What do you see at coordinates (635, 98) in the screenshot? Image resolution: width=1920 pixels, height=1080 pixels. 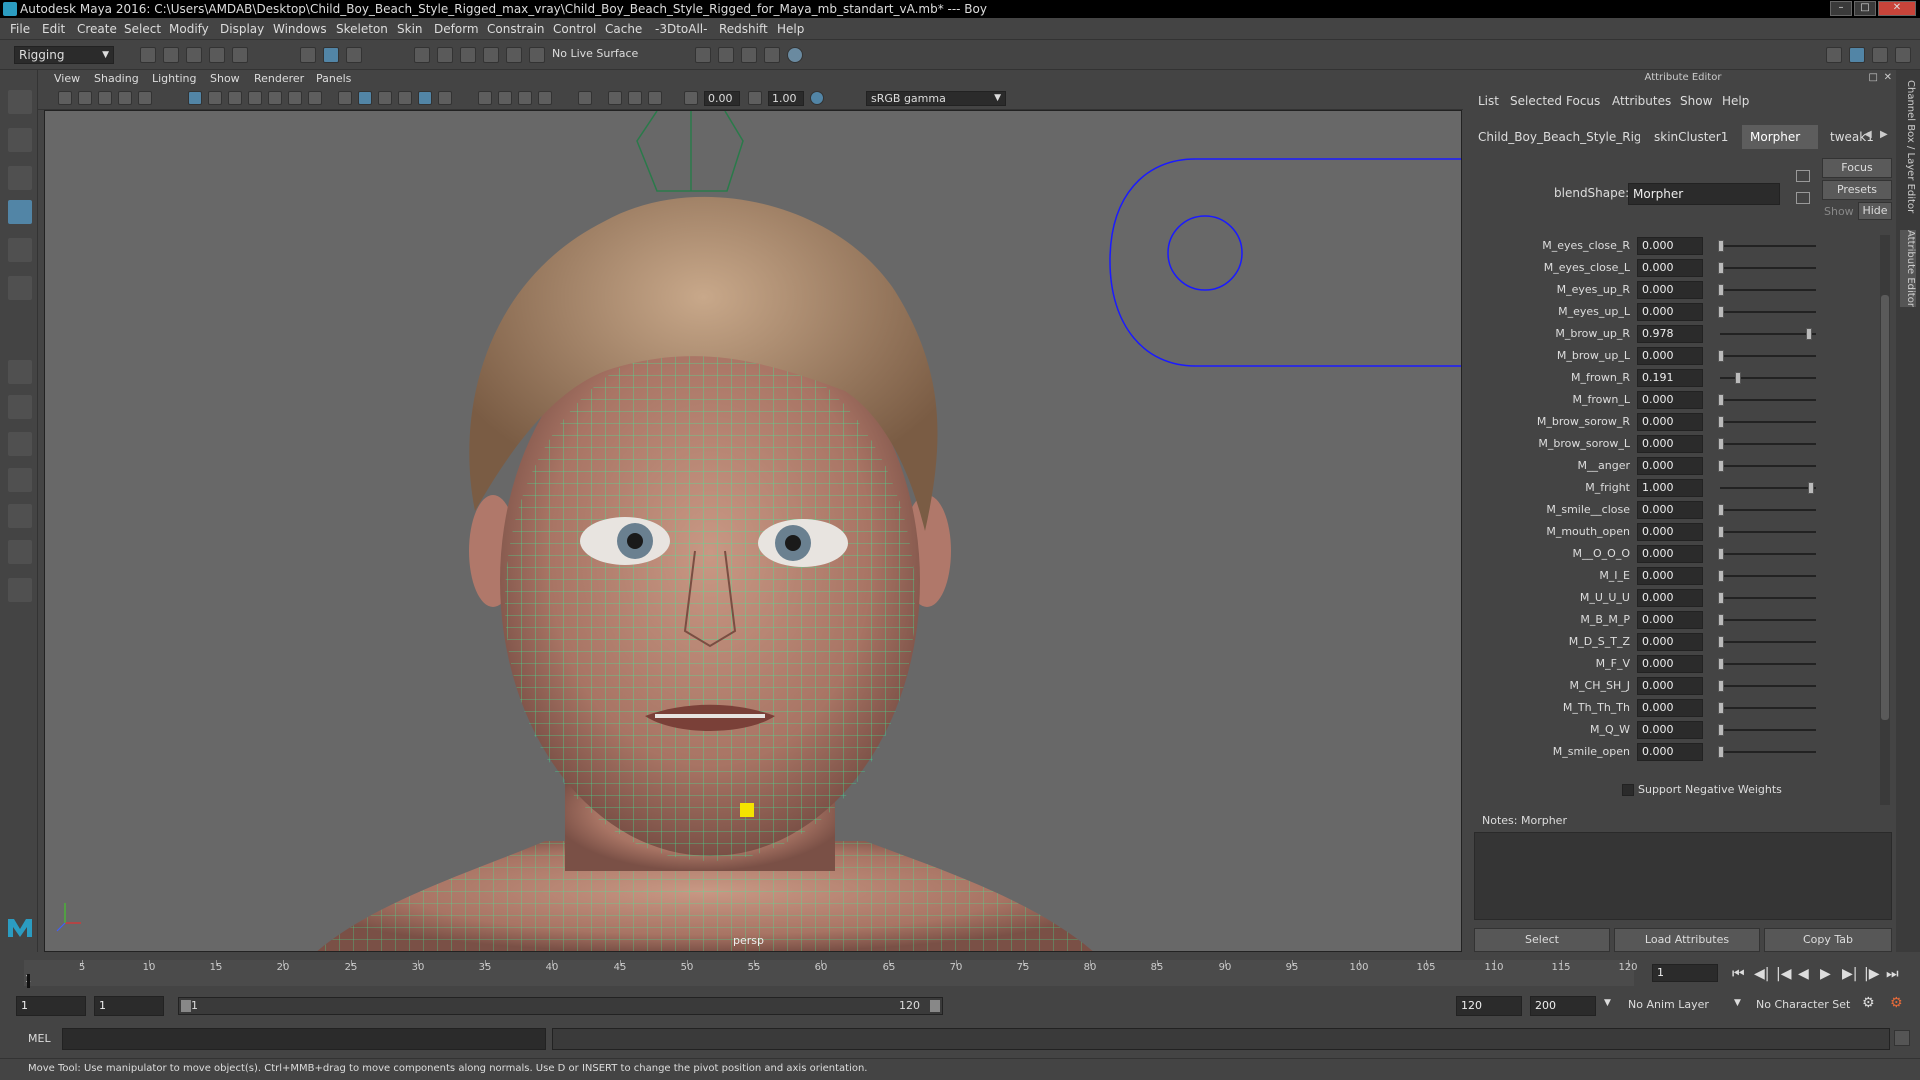 I see `xray-active-icon` at bounding box center [635, 98].